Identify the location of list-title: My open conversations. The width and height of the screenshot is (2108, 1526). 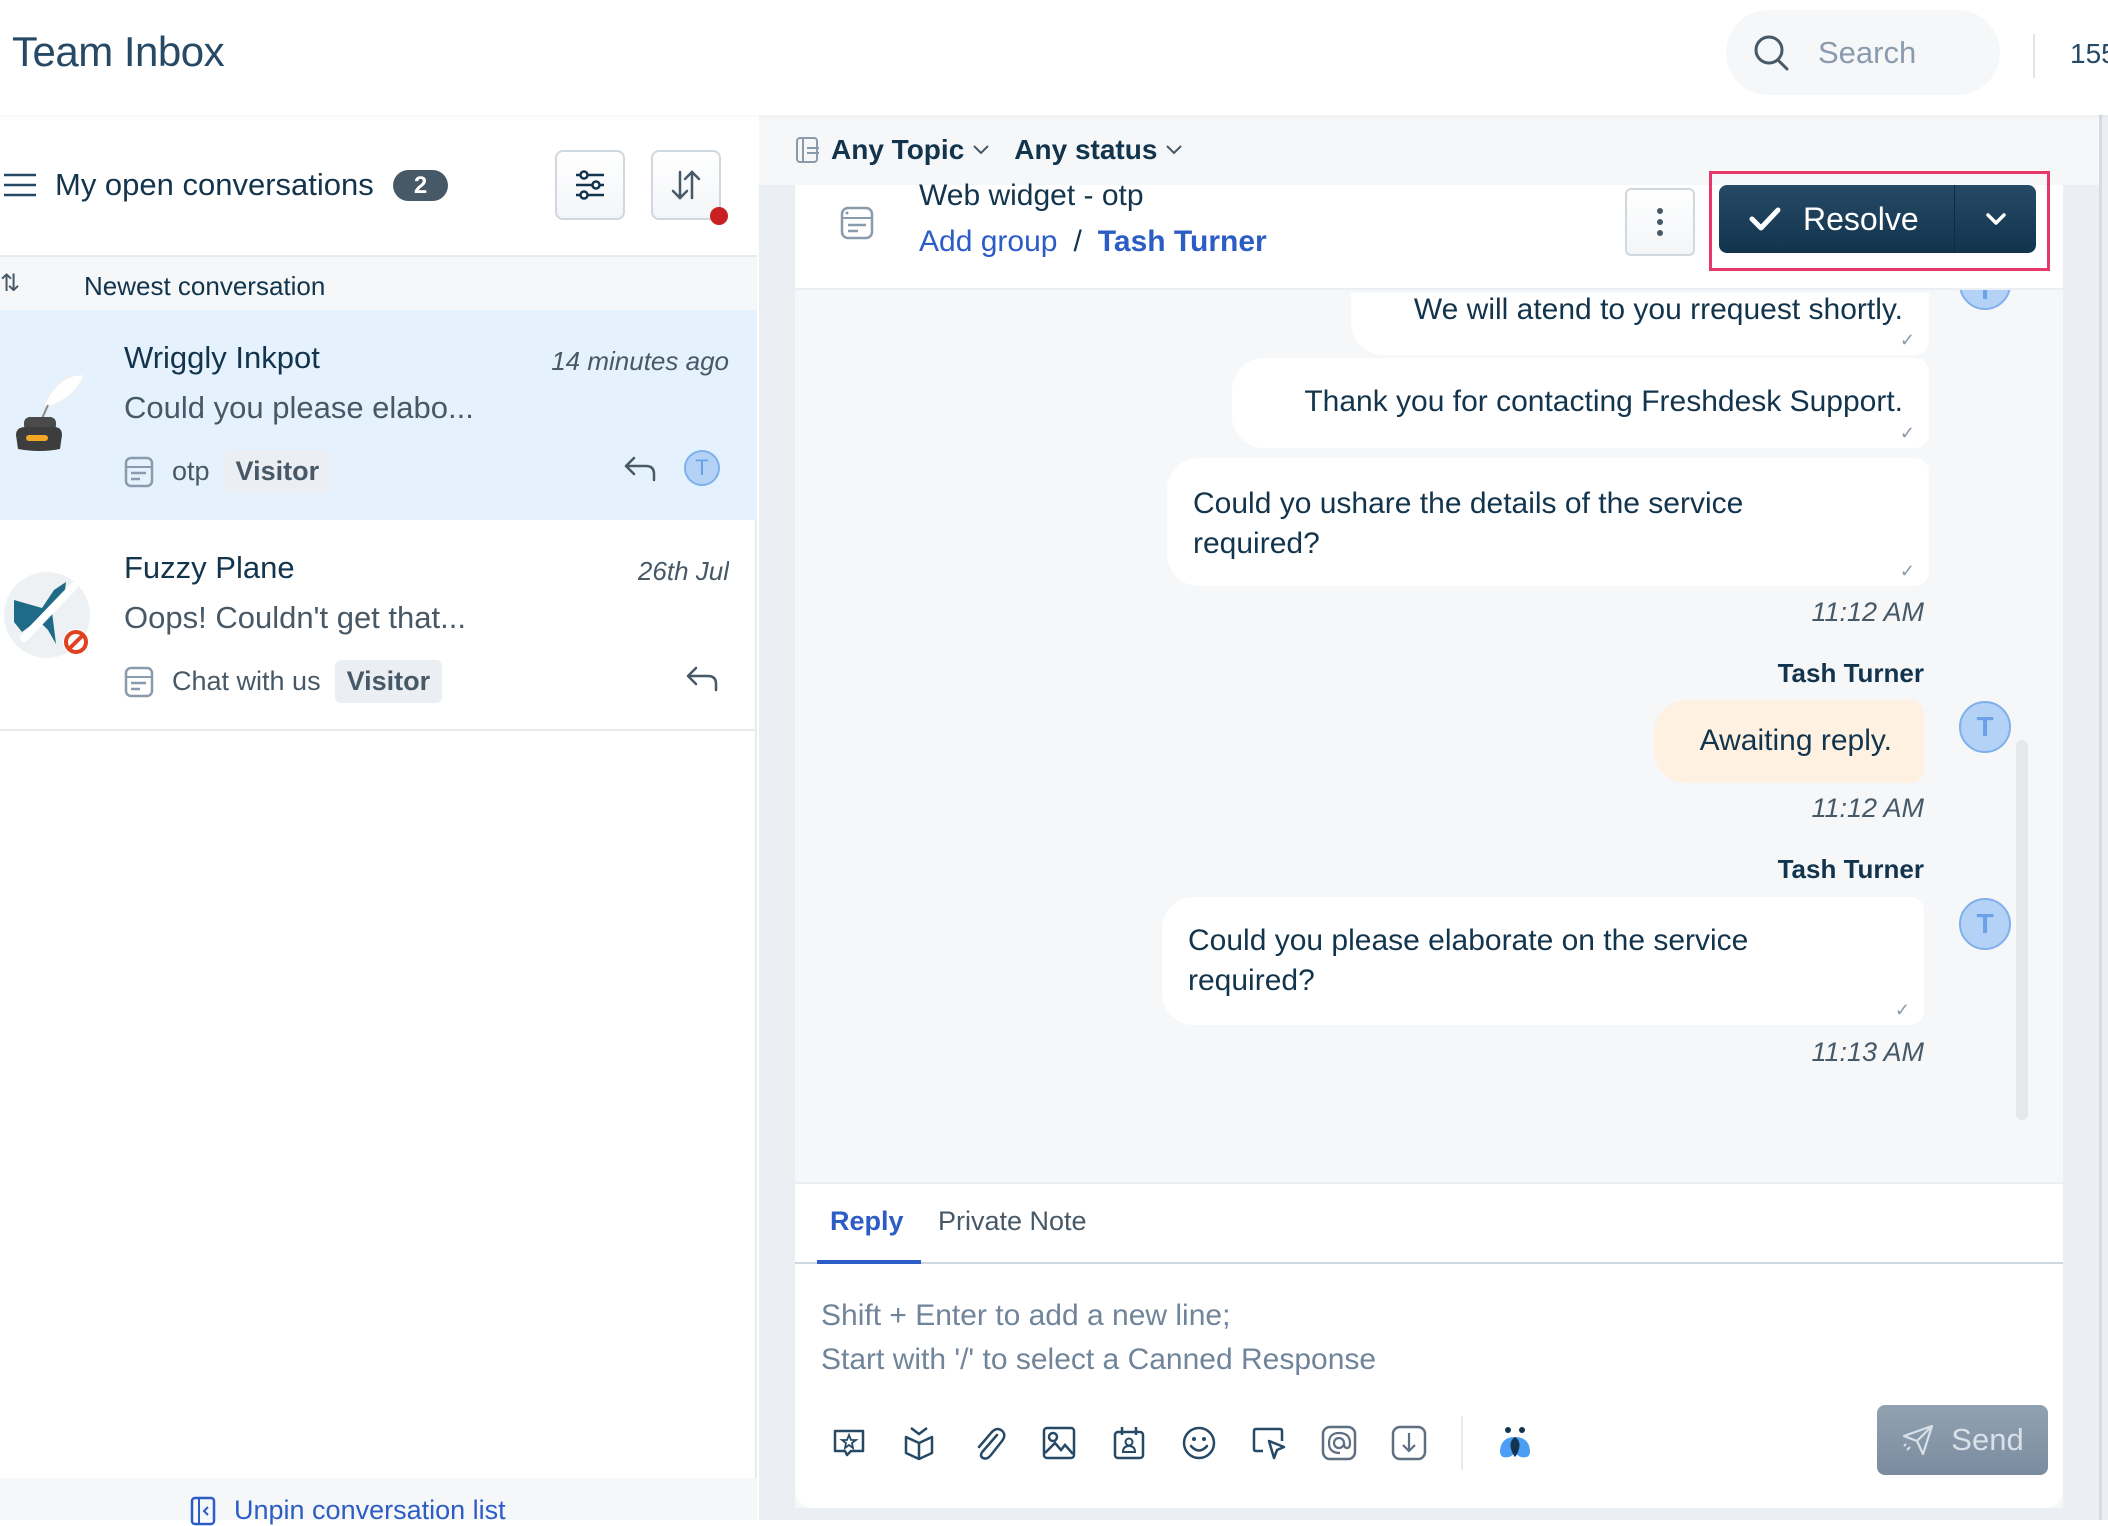
(214, 185).